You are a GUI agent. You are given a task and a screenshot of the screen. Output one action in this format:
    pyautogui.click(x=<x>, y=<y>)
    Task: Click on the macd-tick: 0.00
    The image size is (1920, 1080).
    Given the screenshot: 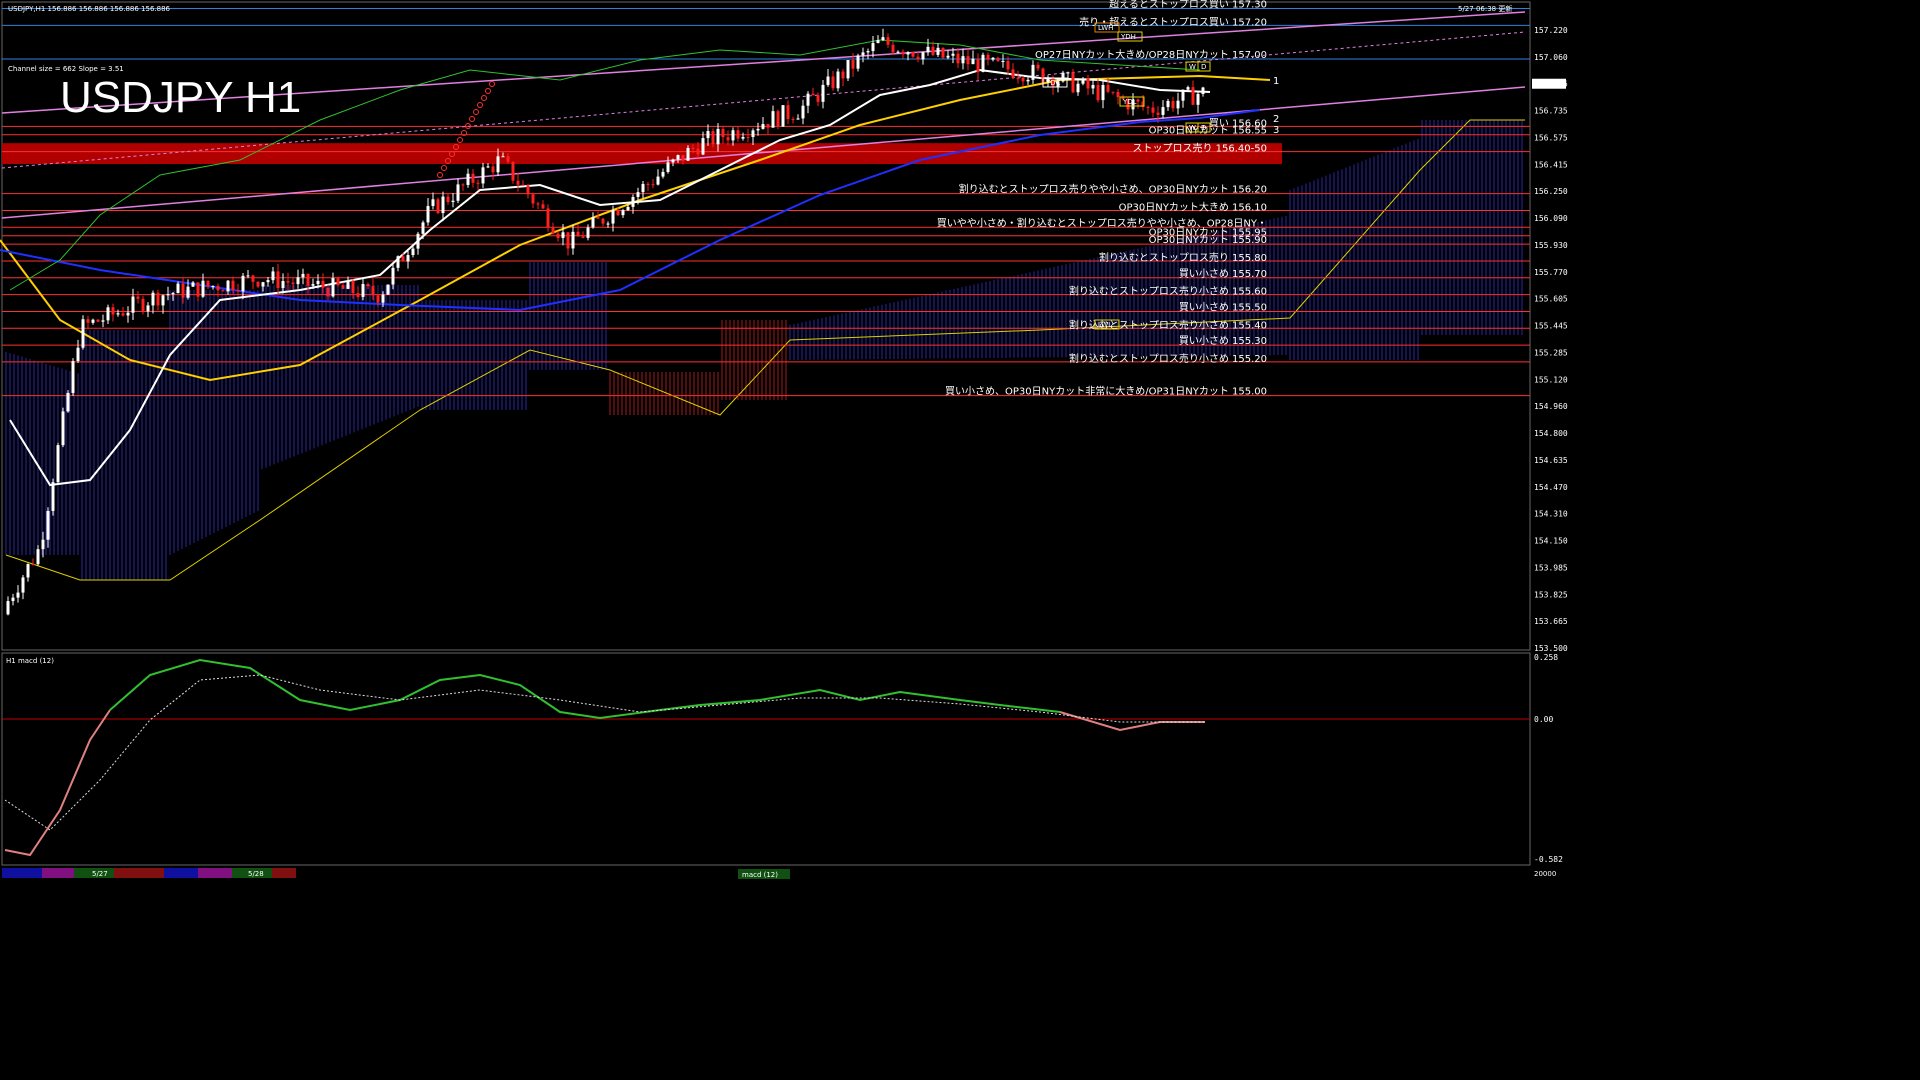 What is the action you would take?
    pyautogui.click(x=1543, y=719)
    